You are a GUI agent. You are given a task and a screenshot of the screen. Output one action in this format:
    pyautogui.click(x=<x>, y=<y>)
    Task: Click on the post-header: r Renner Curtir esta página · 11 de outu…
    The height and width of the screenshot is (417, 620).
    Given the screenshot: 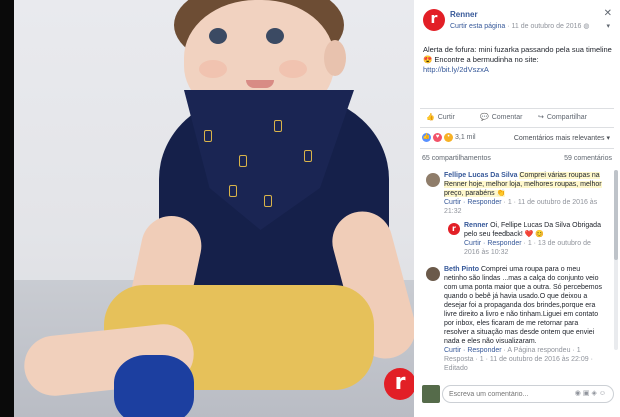 What is the action you would take?
    pyautogui.click(x=517, y=20)
    